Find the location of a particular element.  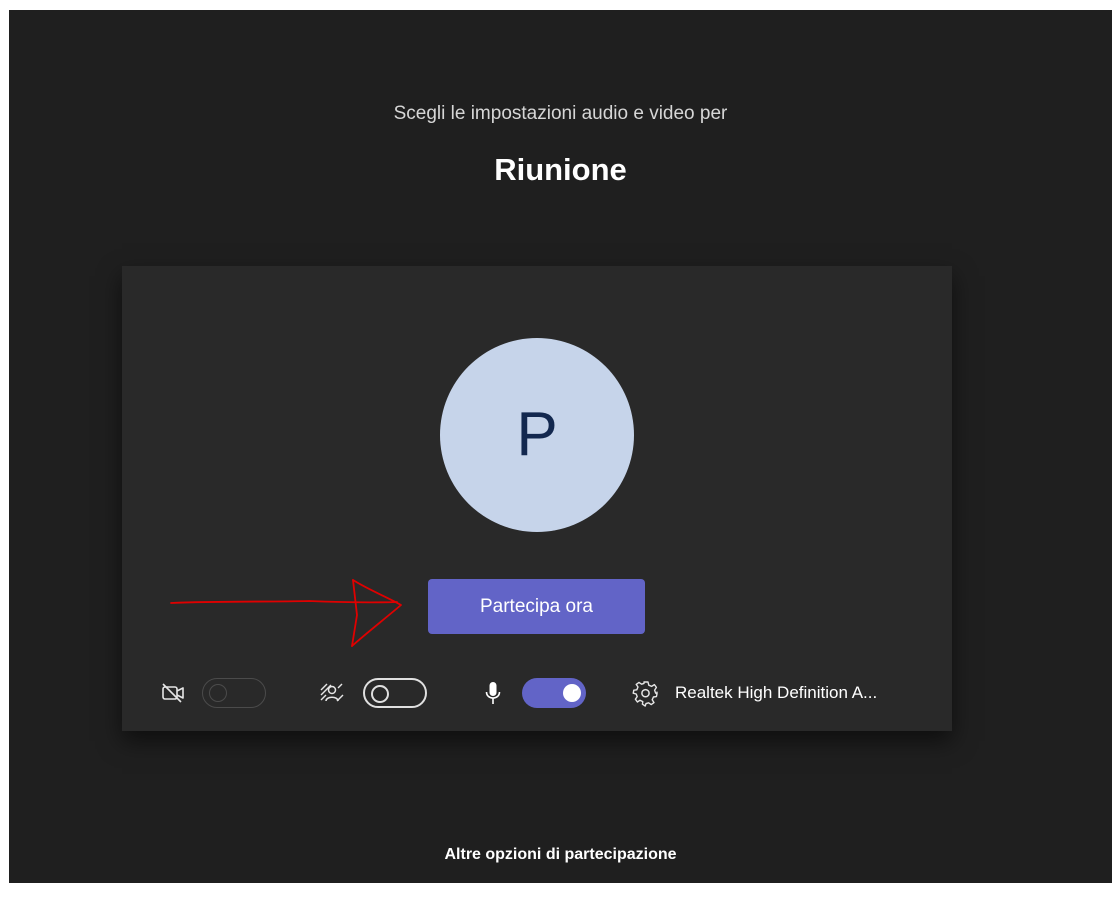

camera-toggle is located at coordinates (234, 693).